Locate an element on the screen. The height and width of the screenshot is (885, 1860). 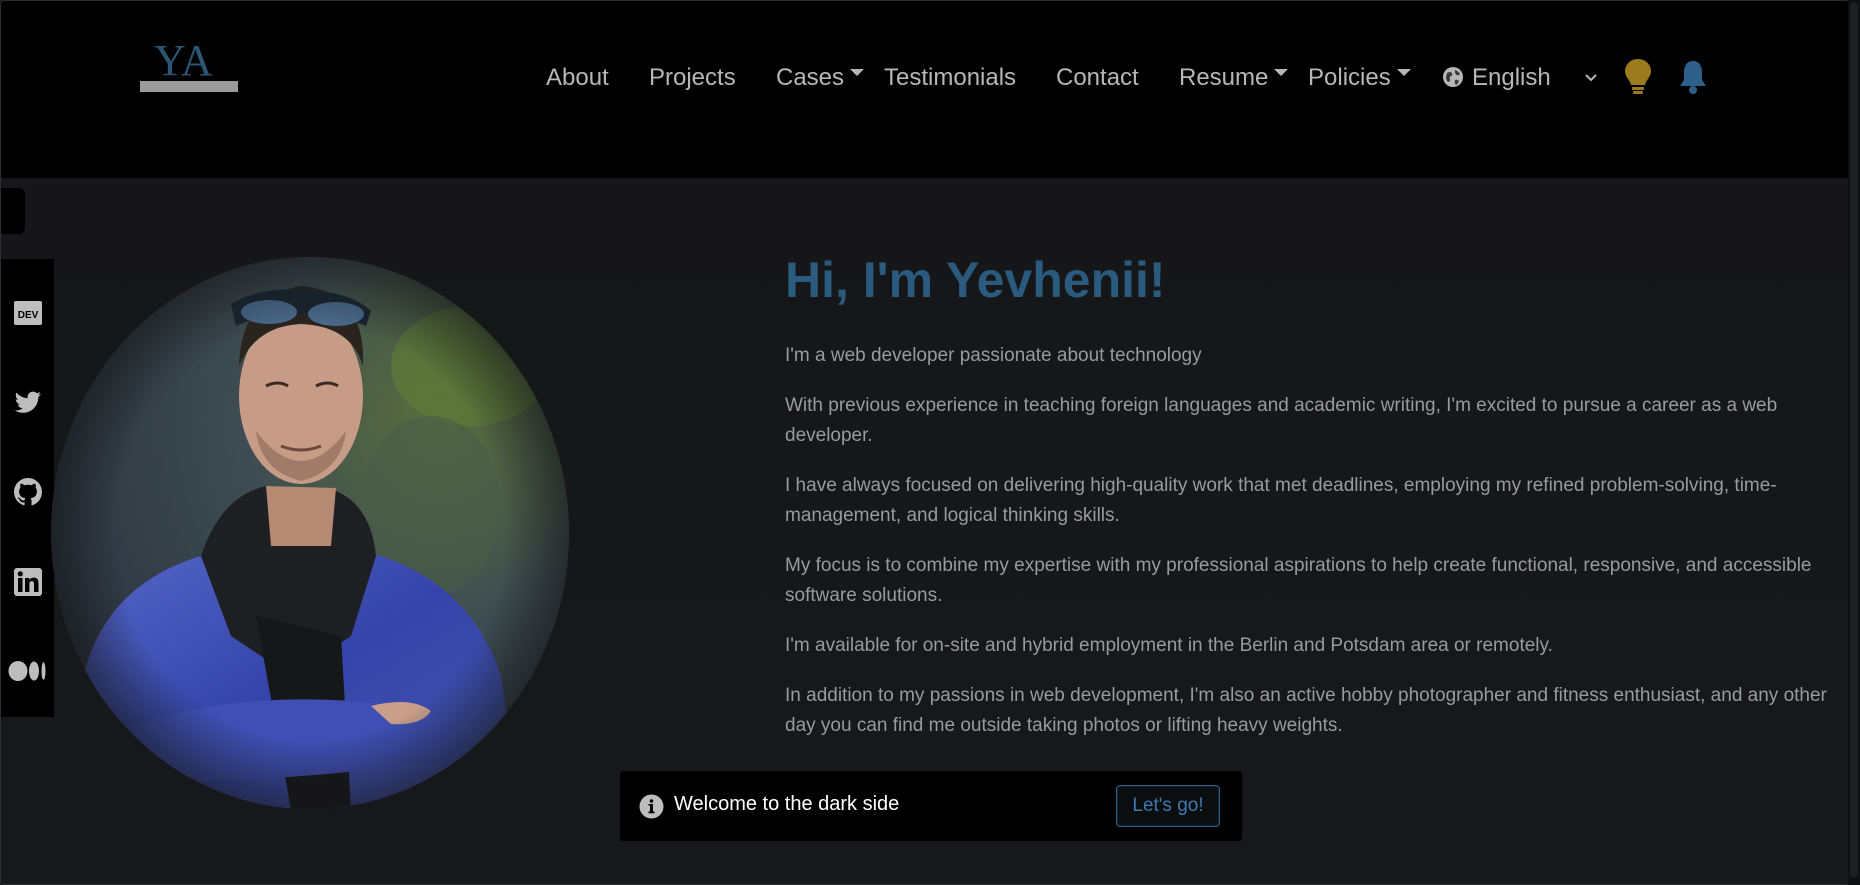
dev-icon-label: DEV is located at coordinates (28, 315).